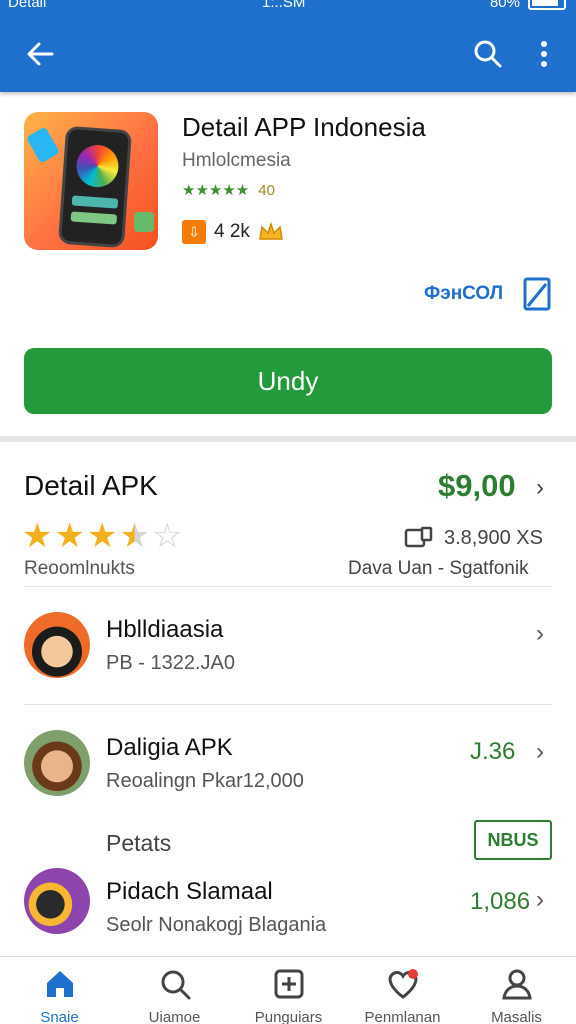  I want to click on app-rating: ★★★★★ 40, so click(228, 190).